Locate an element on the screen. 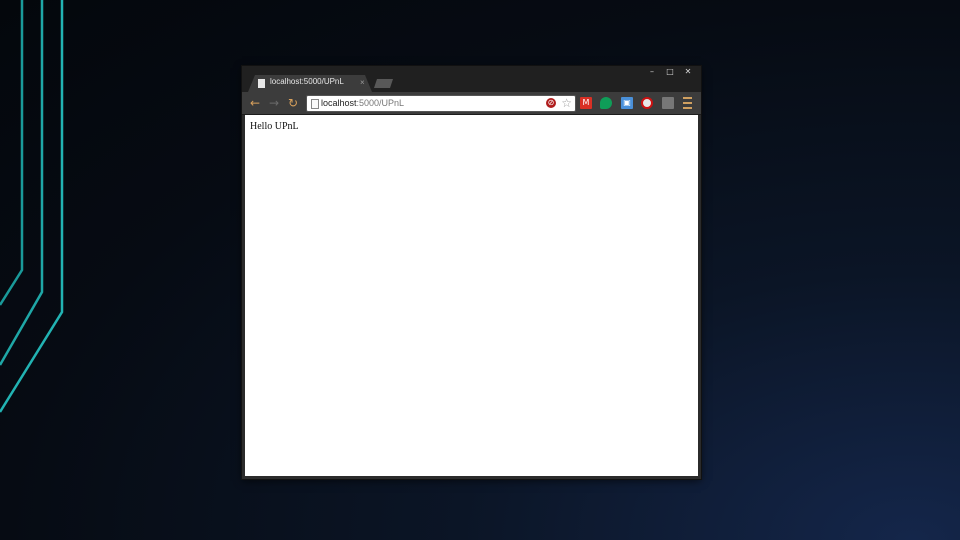 Image resolution: width=960 pixels, height=540 pixels. tab-close-icon: × is located at coordinates (362, 83).